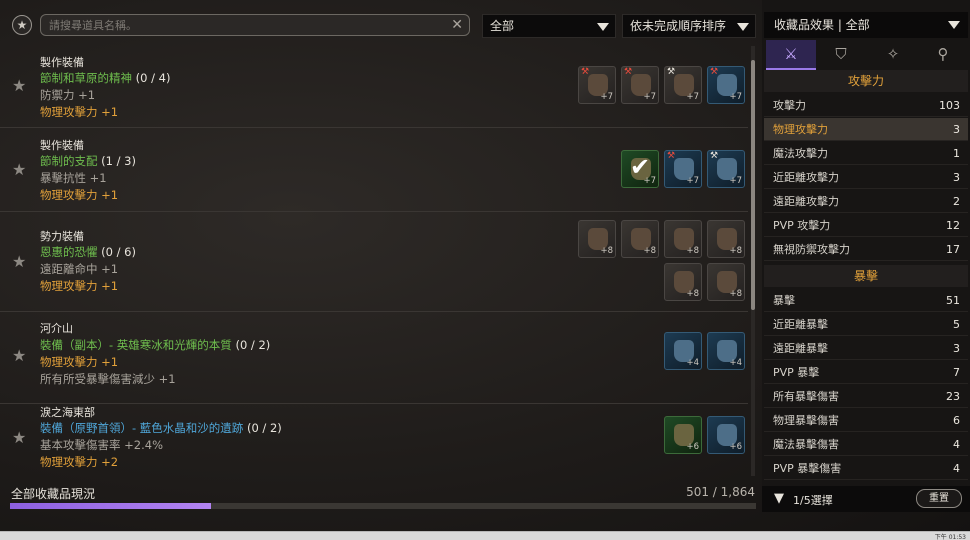  What do you see at coordinates (866, 249) in the screenshot?
I see `effect-stat-row: 無視防禦攻擊力 17` at bounding box center [866, 249].